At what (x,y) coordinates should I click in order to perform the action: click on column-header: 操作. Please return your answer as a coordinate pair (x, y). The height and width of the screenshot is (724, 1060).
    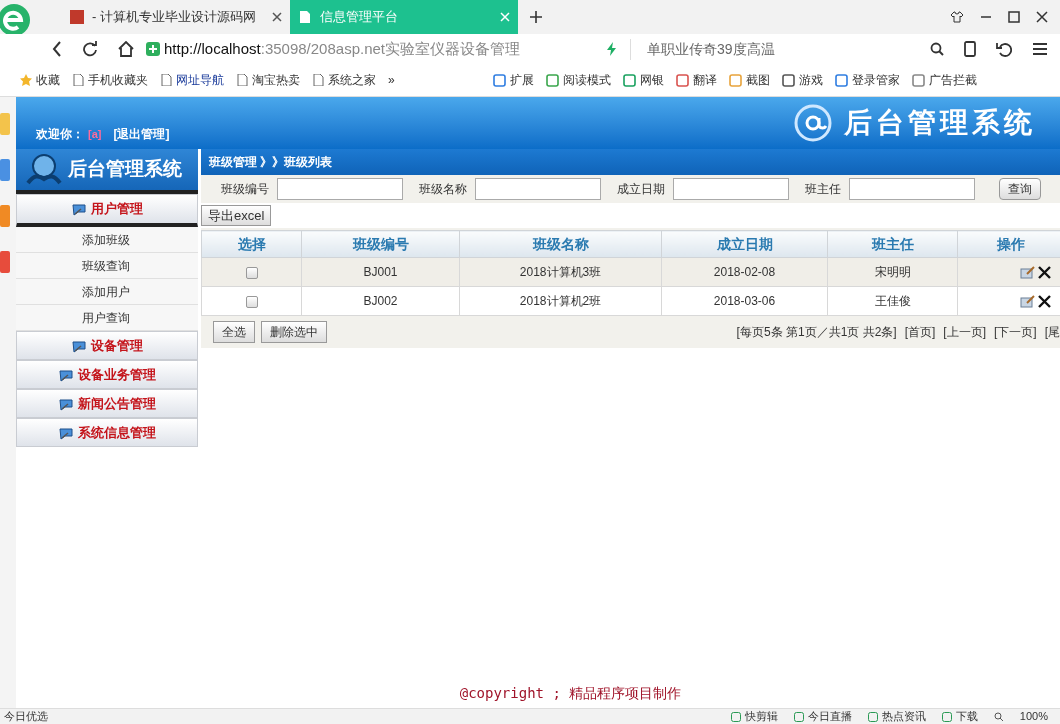
    Looking at the image, I should click on (1008, 244).